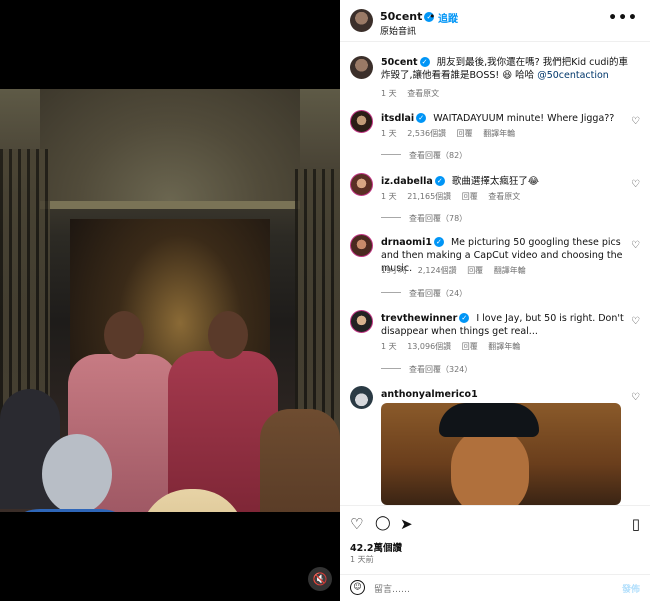 The image size is (650, 601). Describe the element at coordinates (356, 524) in the screenshot. I see `like-icon: ♡` at that location.